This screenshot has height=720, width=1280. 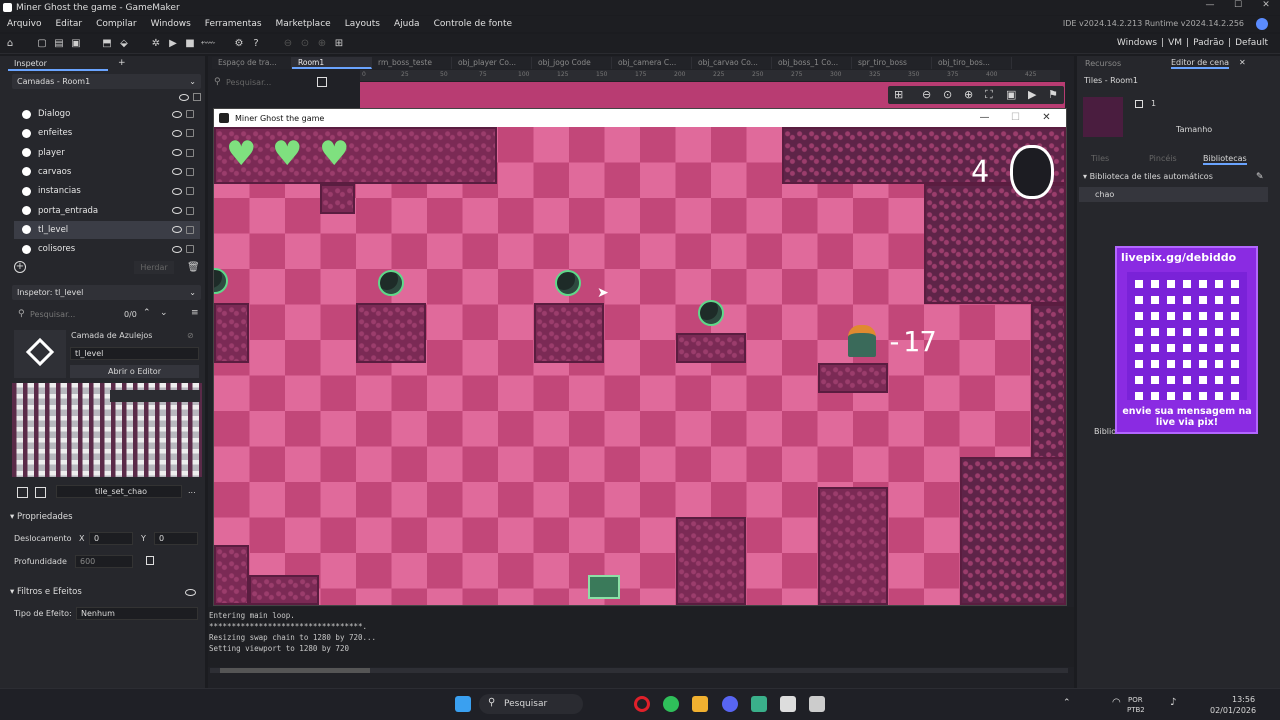 I want to click on tab-resources: Recursos, so click(x=1103, y=63).